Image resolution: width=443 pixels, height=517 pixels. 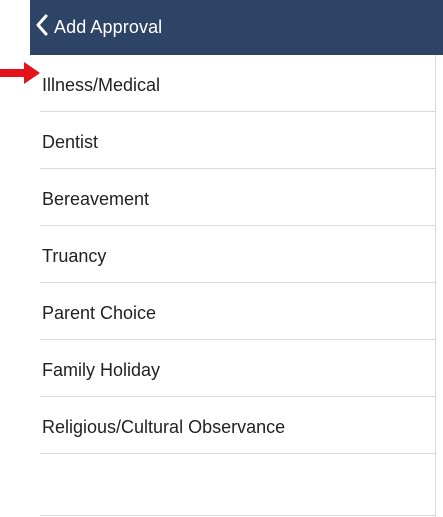 What do you see at coordinates (164, 427) in the screenshot?
I see `list-item-label: Religious/Cultural Observance` at bounding box center [164, 427].